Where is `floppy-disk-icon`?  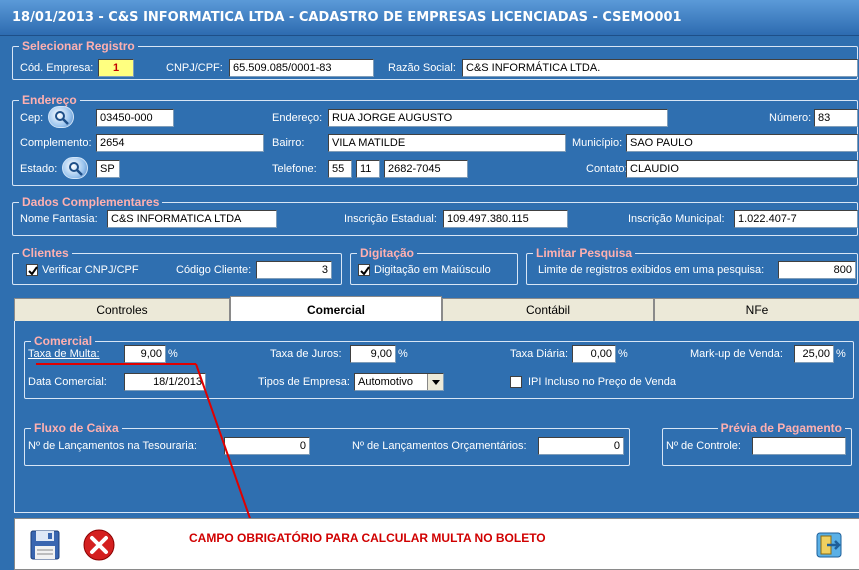 floppy-disk-icon is located at coordinates (45, 545).